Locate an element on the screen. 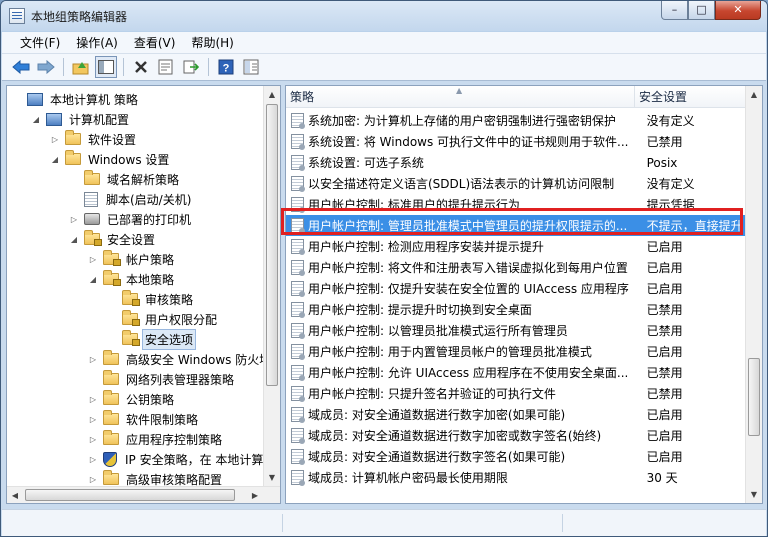  close-button: ✕ is located at coordinates (738, 10).